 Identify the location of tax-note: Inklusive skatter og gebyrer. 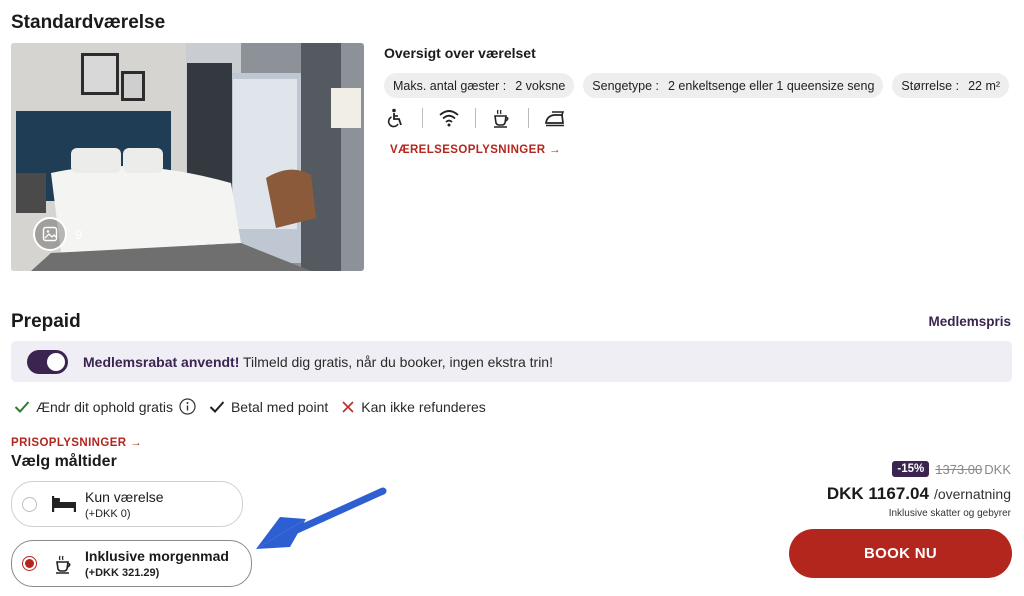
(949, 513).